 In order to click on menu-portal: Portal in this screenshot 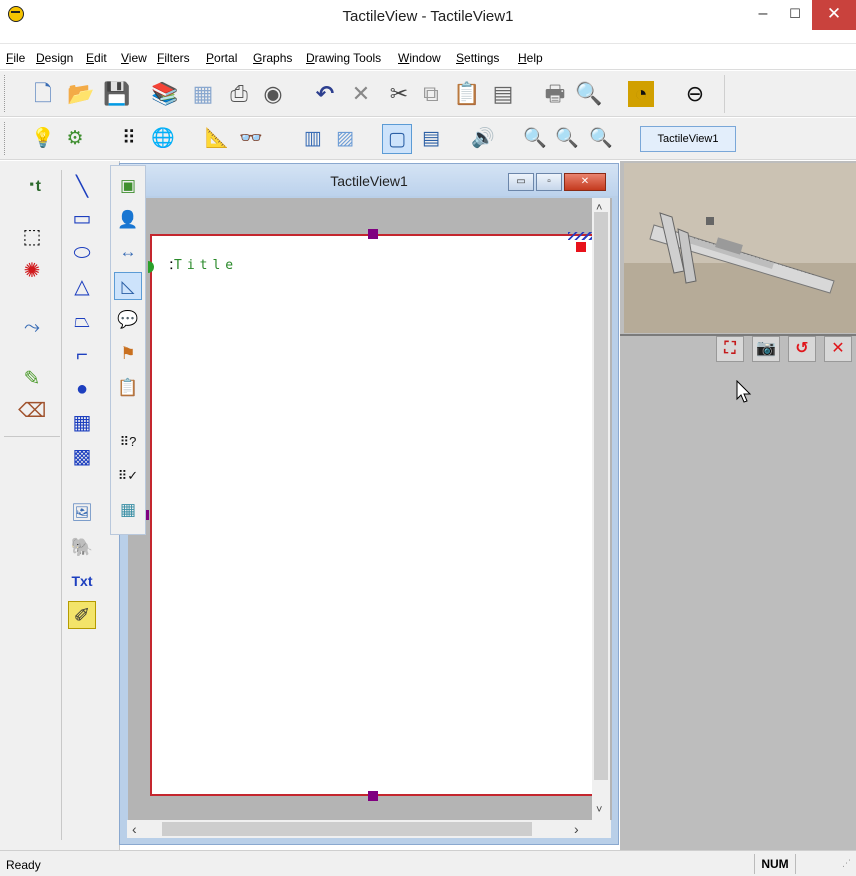, I will do `click(221, 58)`.